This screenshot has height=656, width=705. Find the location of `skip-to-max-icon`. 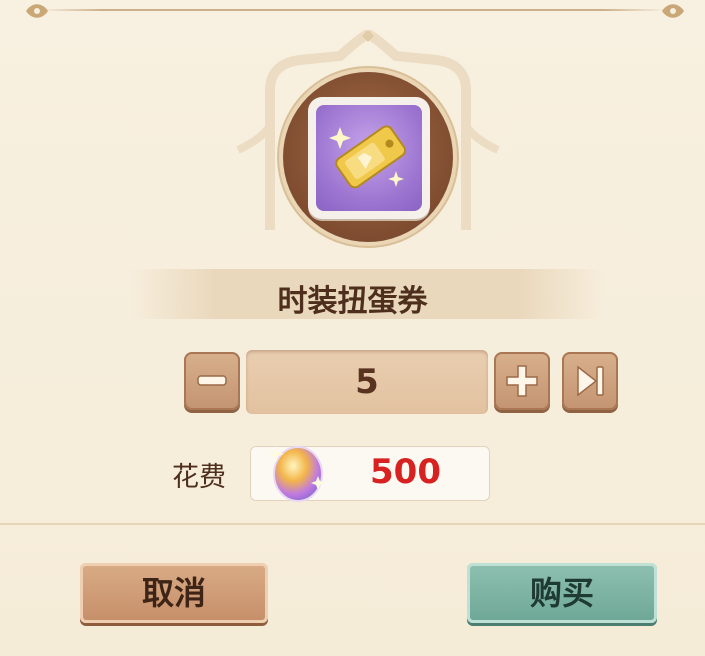

skip-to-max-icon is located at coordinates (590, 381).